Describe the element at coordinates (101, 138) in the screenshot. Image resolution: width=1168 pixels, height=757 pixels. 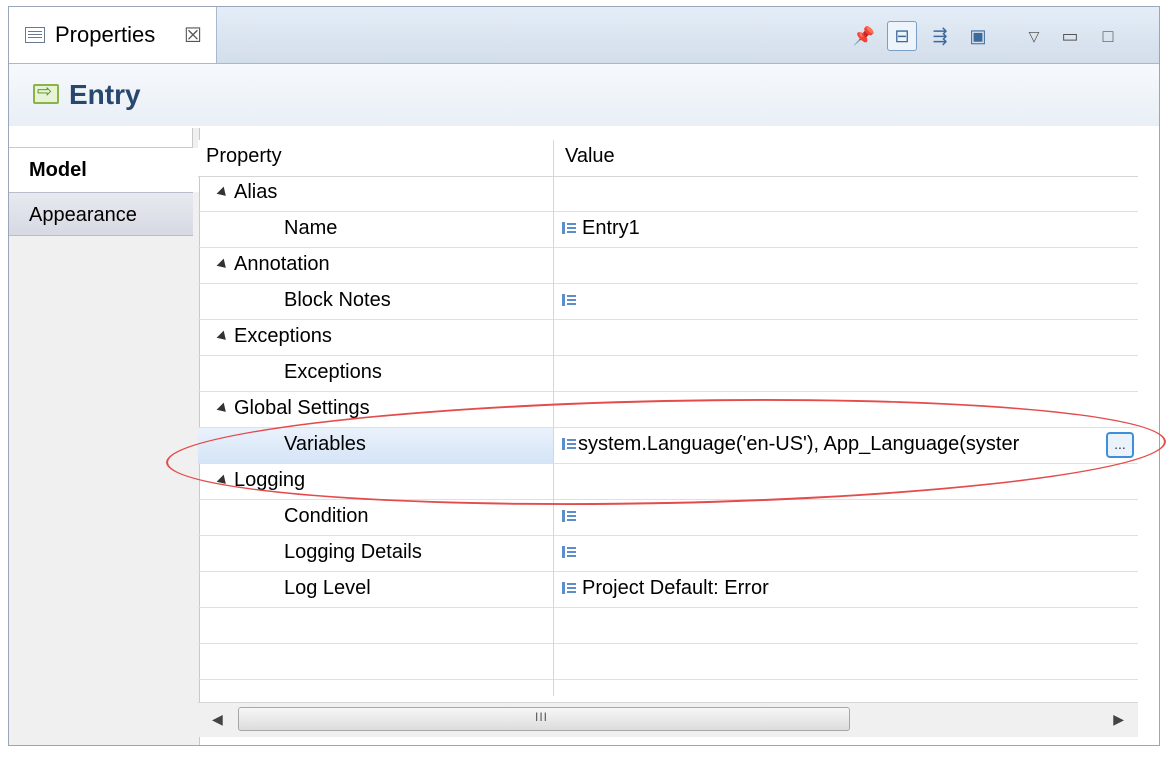
I see `section-tab-spacer` at that location.